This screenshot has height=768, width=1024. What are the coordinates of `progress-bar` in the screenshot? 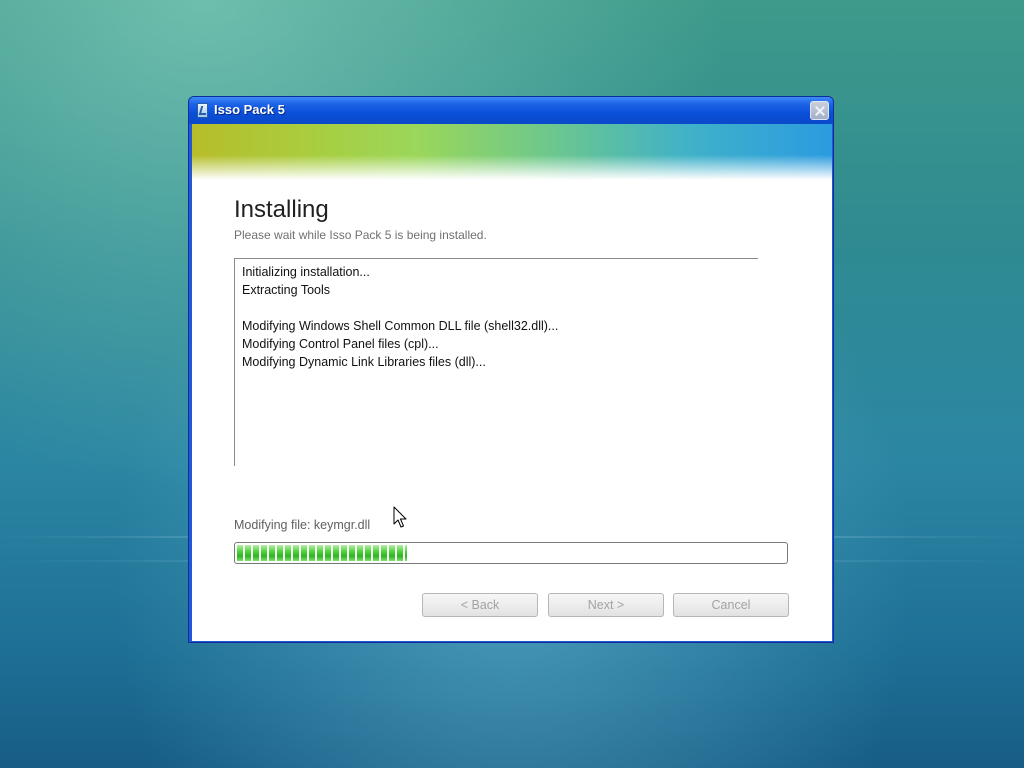 It's located at (511, 553).